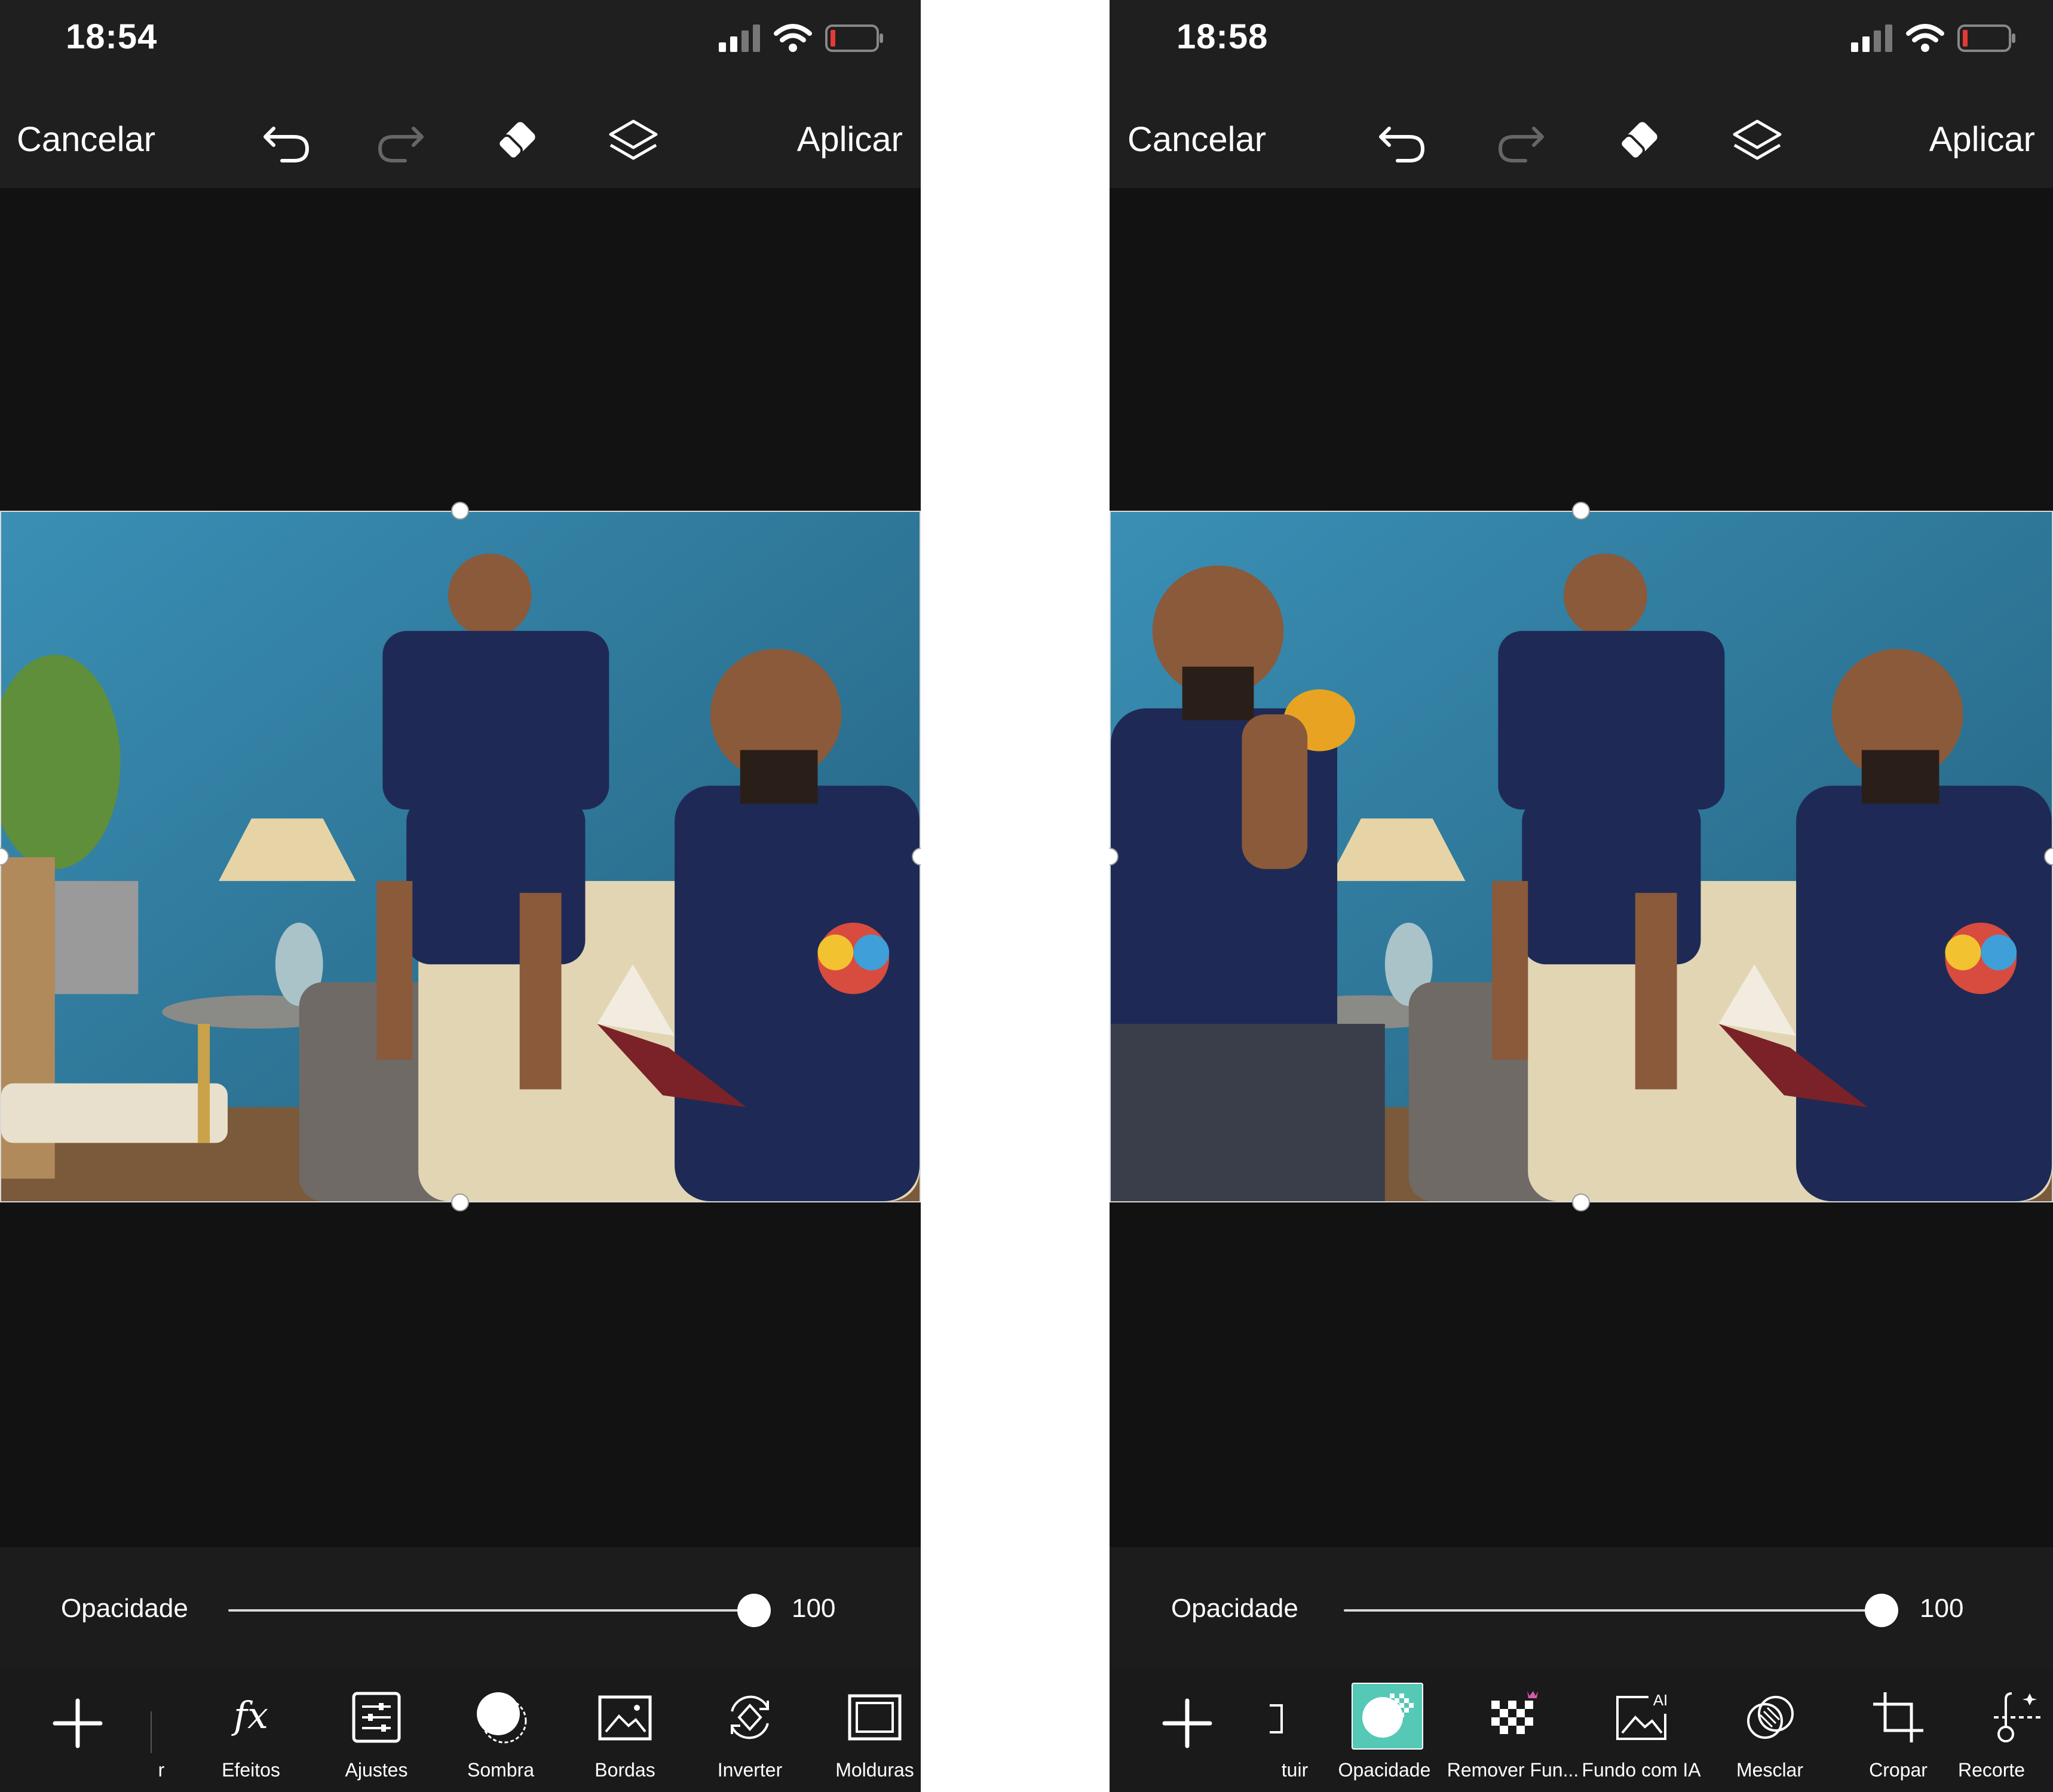  I want to click on tool-label: Efeitos, so click(251, 1770).